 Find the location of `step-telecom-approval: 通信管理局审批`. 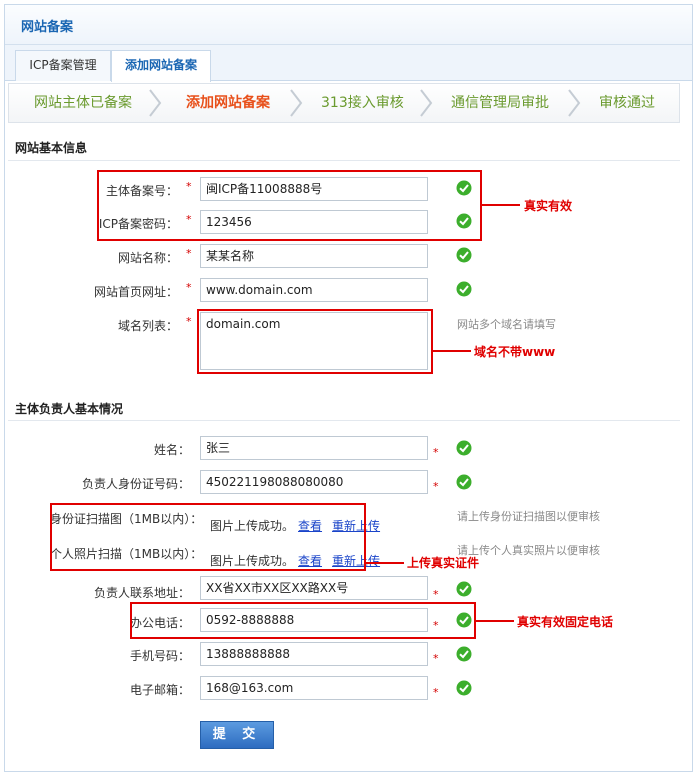

step-telecom-approval: 通信管理局审批 is located at coordinates (500, 103).